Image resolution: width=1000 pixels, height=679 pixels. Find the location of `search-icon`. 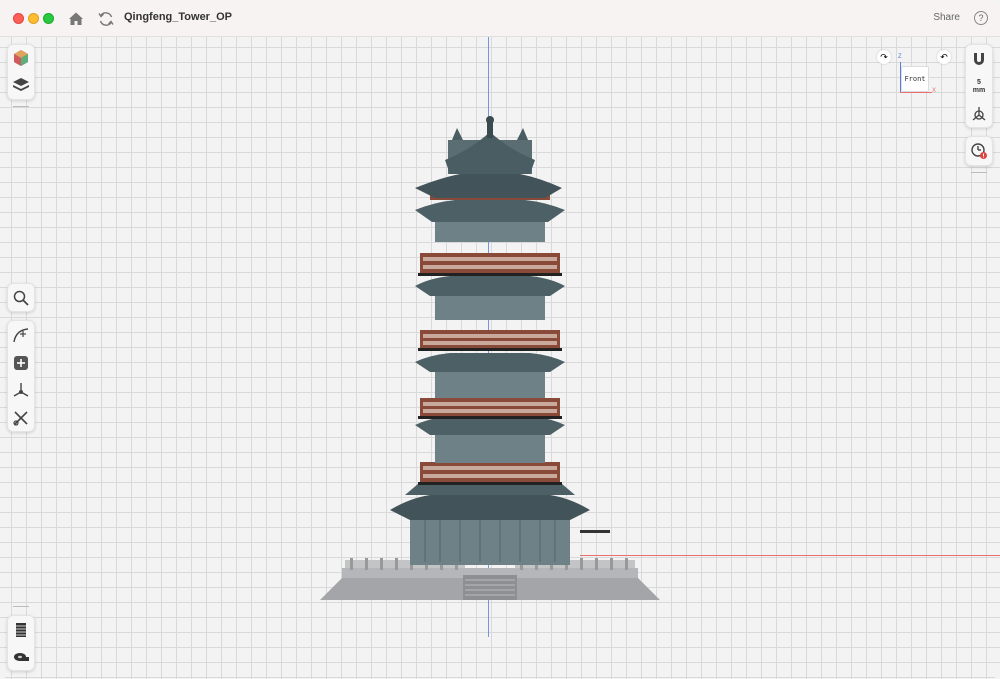

search-icon is located at coordinates (21, 298).